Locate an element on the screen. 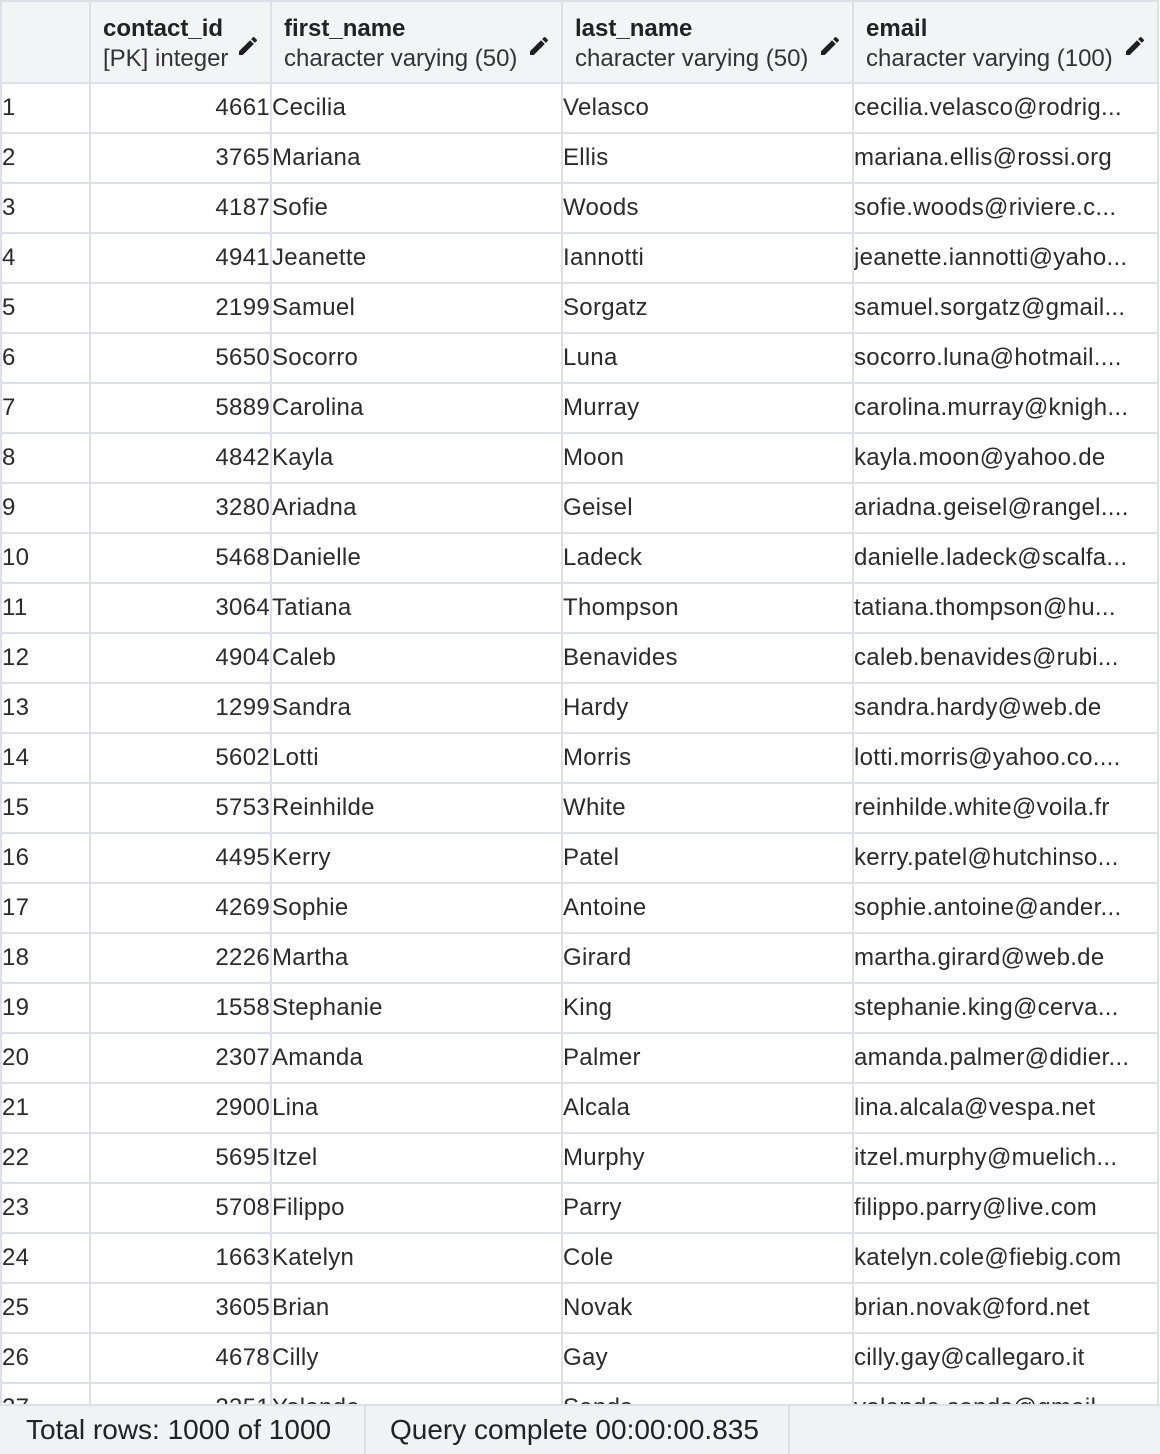 This screenshot has height=1454, width=1160. table-row: 18 2226 Martha Girard martha.girard@web.de is located at coordinates (579, 958).